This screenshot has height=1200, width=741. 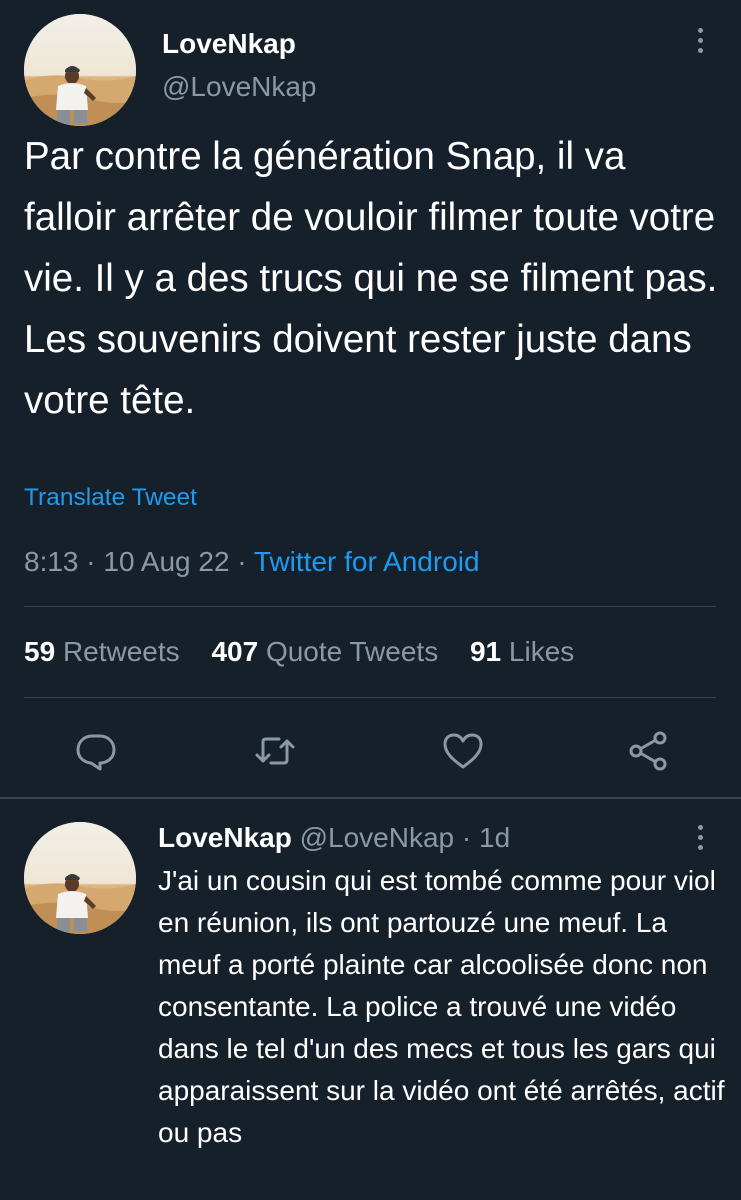 What do you see at coordinates (252, 562) in the screenshot?
I see `tweet-meta: 8:13 · 10 Aug 22 · Twitter for Android` at bounding box center [252, 562].